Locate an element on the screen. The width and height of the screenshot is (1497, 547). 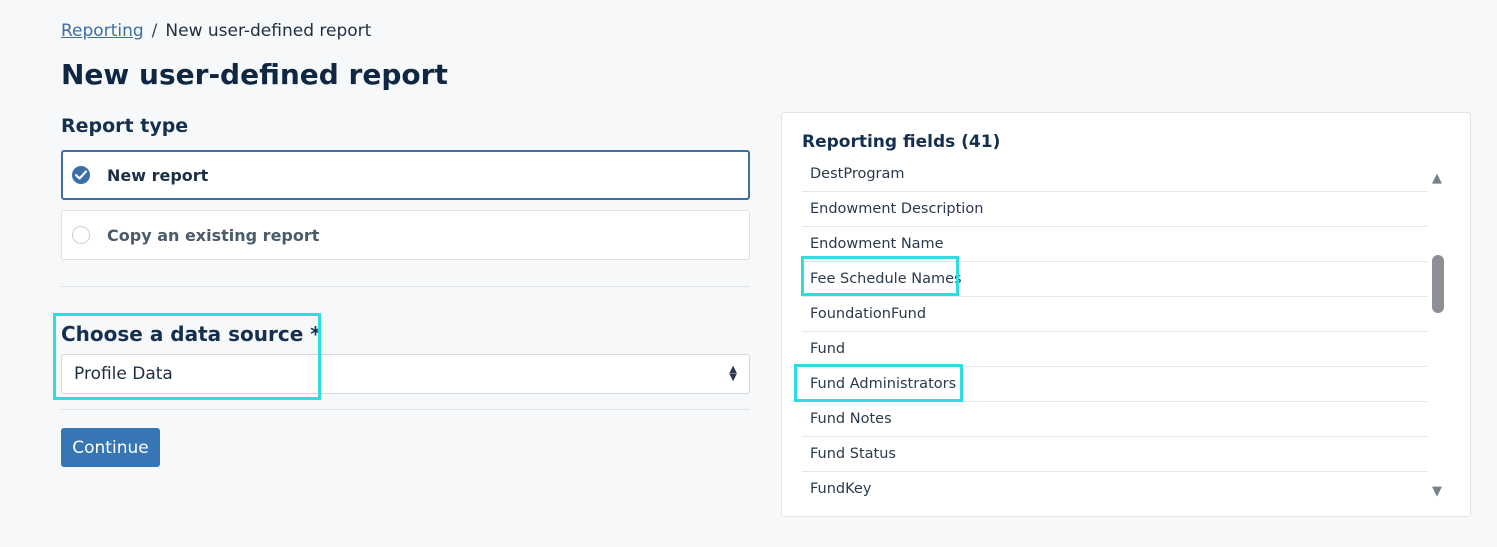
scrollbar: ▲ ▼ is located at coordinates (1439, 335).